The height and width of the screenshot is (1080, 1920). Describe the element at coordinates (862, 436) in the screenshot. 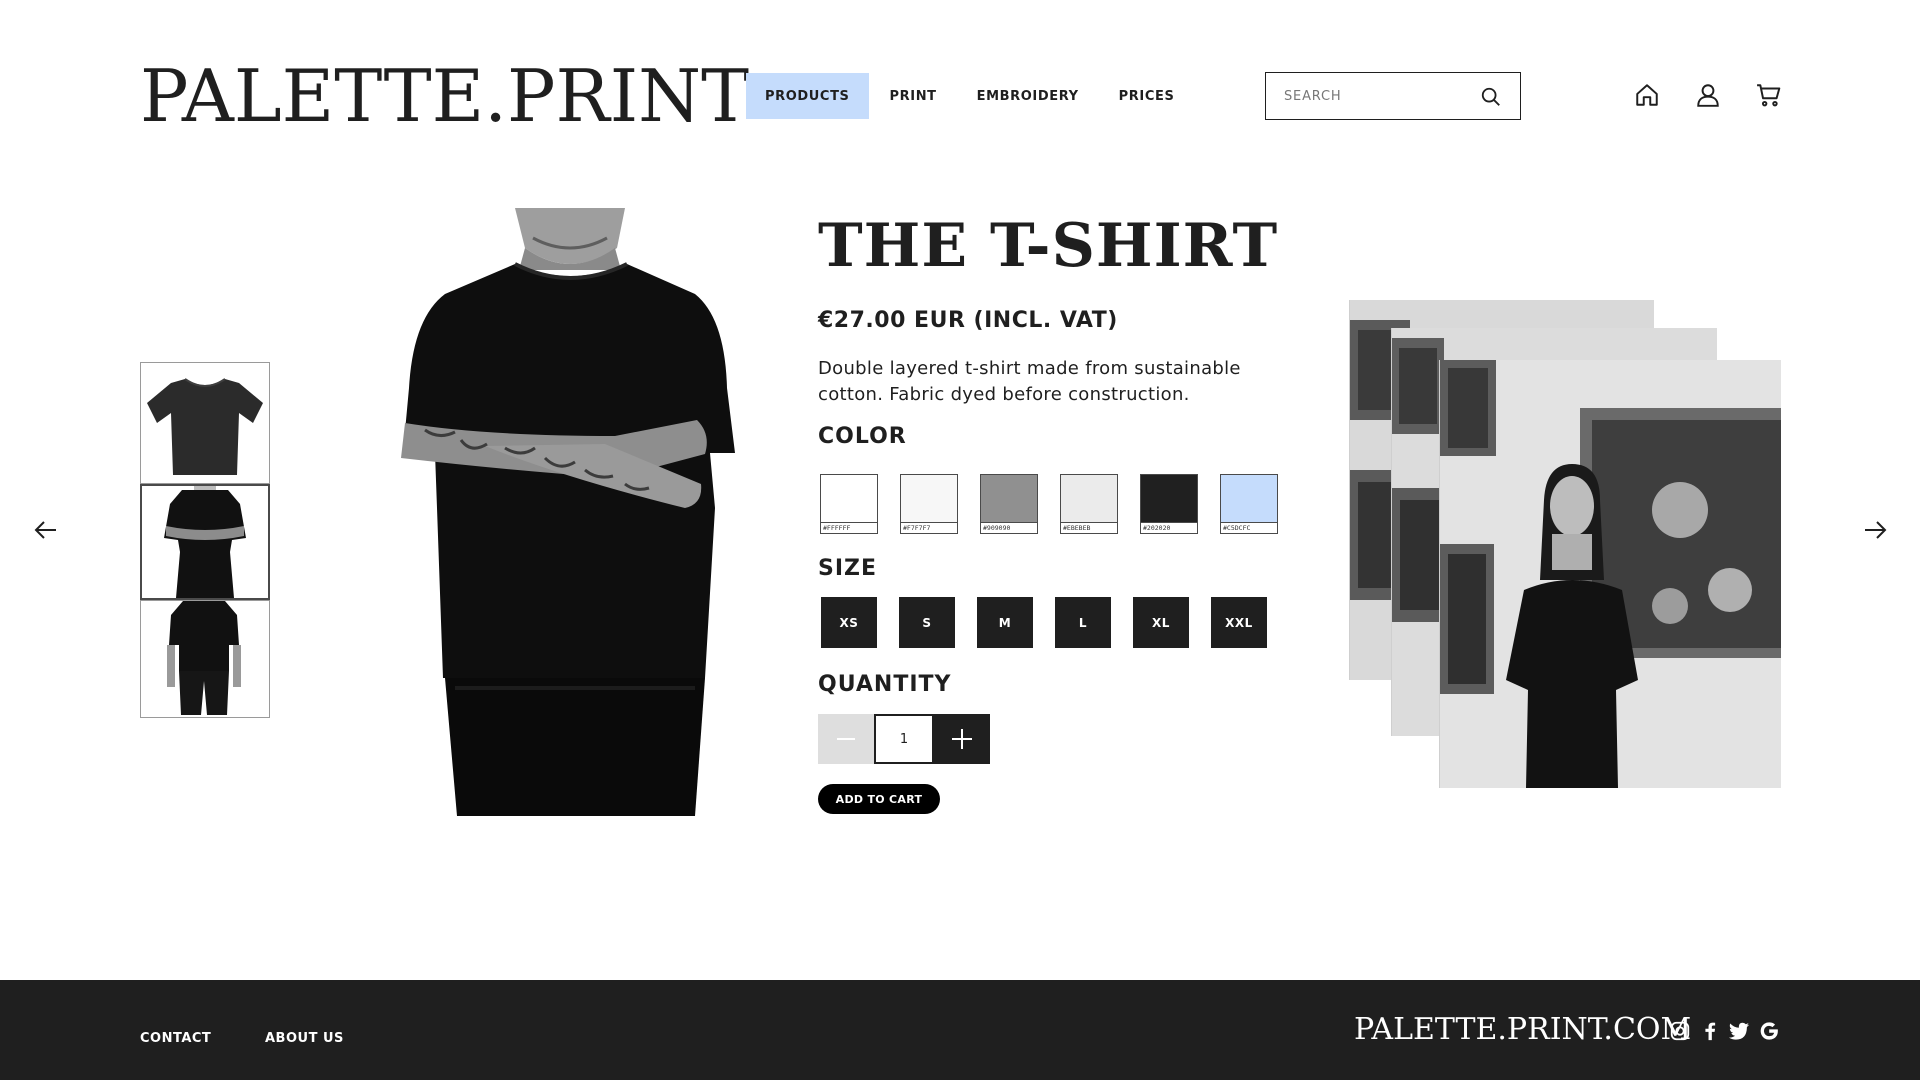

I see `color-label: COLOR` at that location.